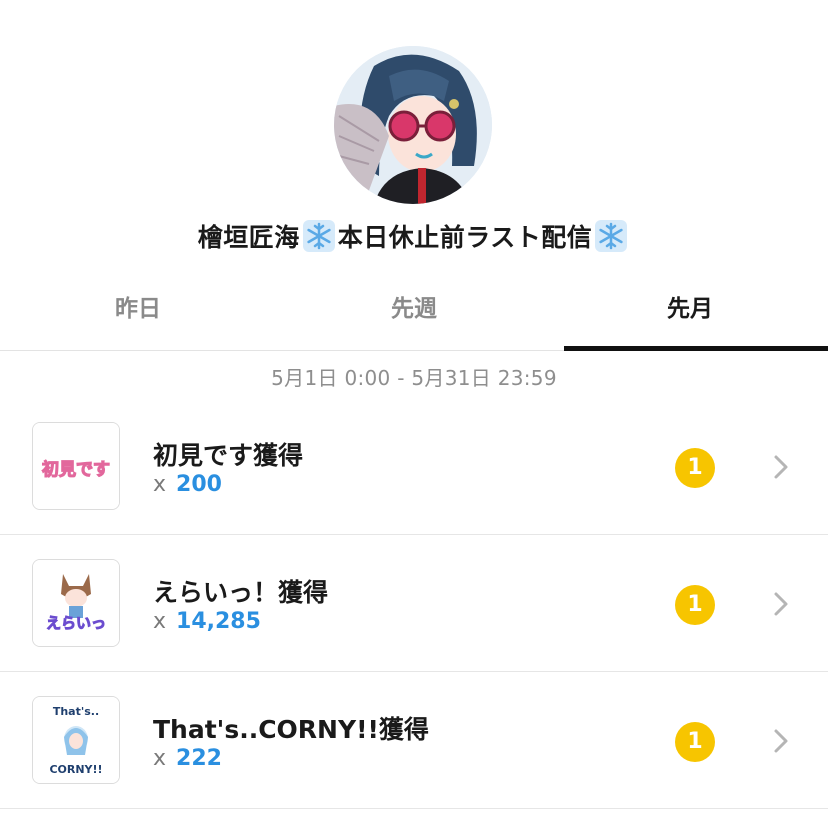  What do you see at coordinates (75, 769) in the screenshot?
I see `sticker-label-bottom: CORNY!!` at bounding box center [75, 769].